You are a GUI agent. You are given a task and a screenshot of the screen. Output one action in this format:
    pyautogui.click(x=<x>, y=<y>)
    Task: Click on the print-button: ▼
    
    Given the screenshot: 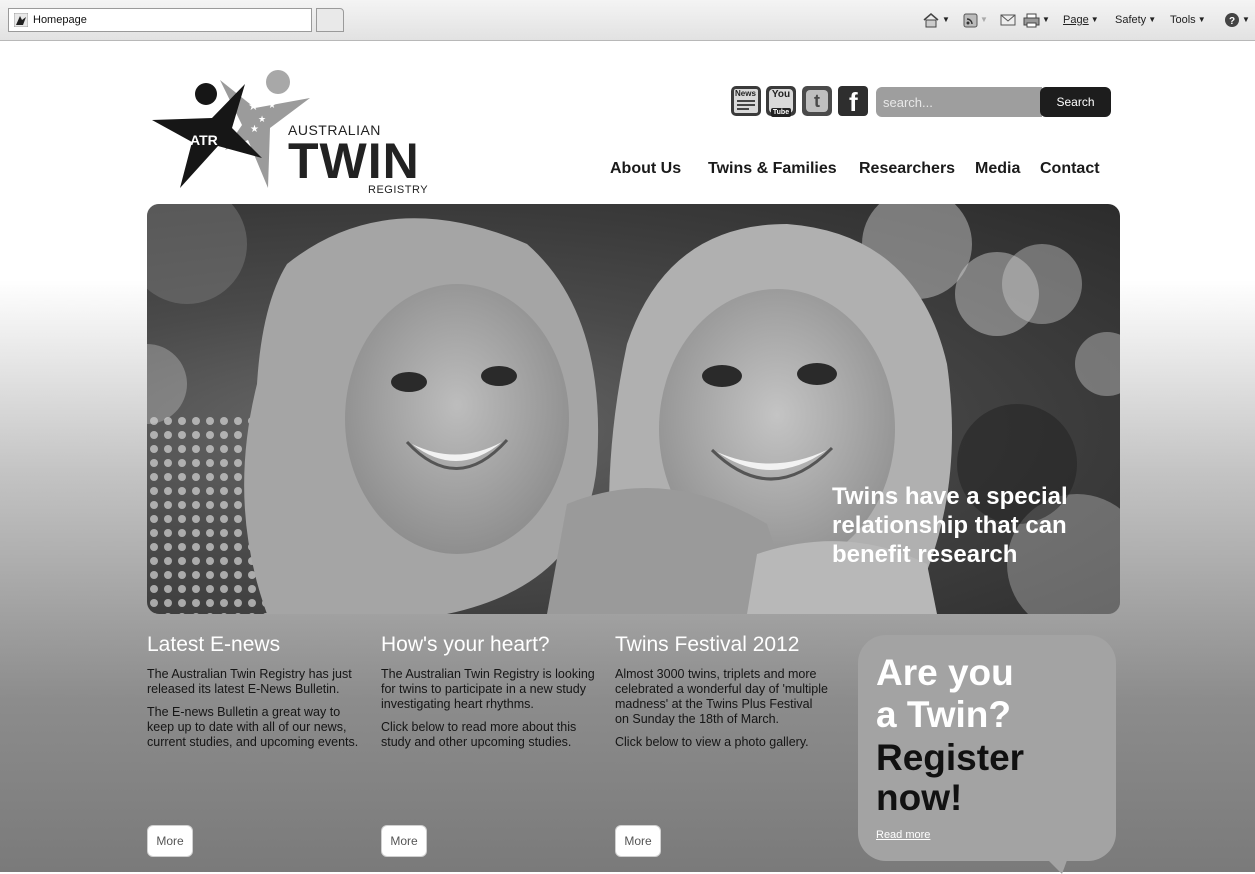 What is the action you would take?
    pyautogui.click(x=1036, y=20)
    